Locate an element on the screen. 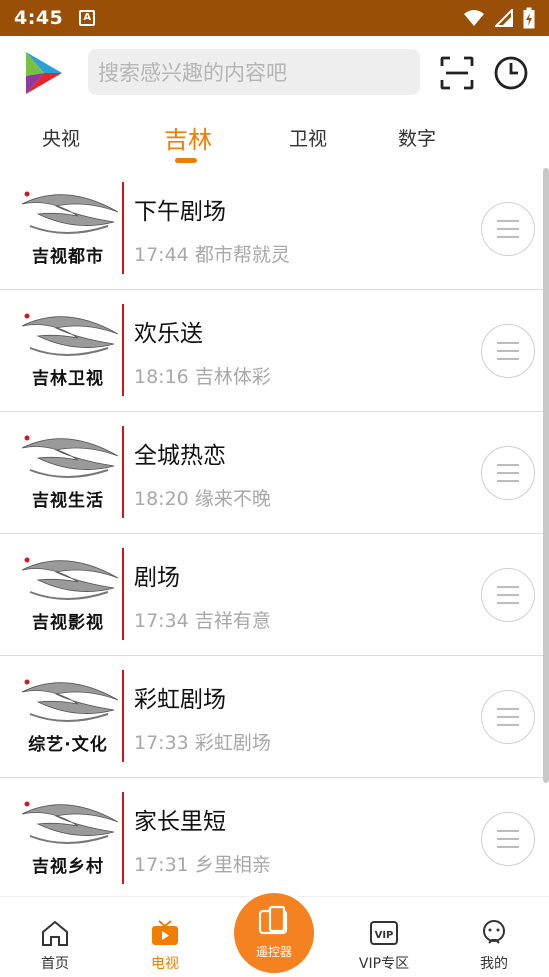 This screenshot has height=977, width=549. channel-logo: 吉视生活 is located at coordinates (68, 472).